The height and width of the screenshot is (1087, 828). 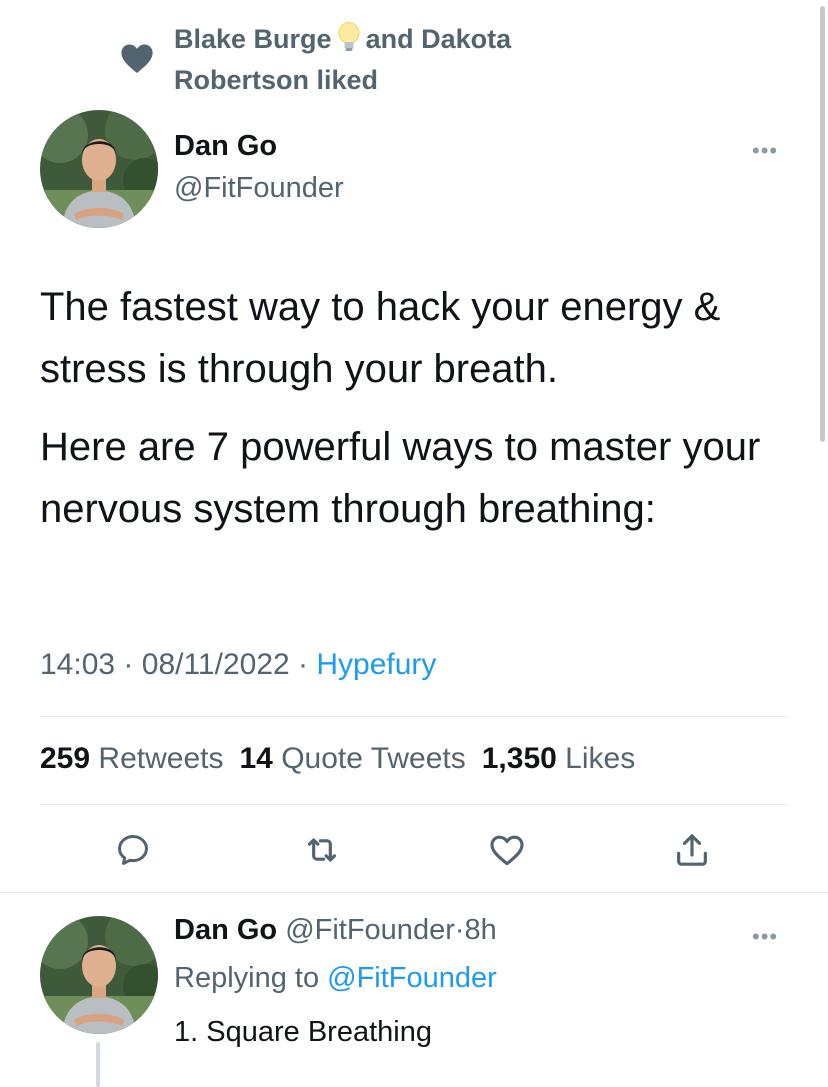 I want to click on social-context-text: Blake Burge and Dakota Robertson liked, so click(x=384, y=60).